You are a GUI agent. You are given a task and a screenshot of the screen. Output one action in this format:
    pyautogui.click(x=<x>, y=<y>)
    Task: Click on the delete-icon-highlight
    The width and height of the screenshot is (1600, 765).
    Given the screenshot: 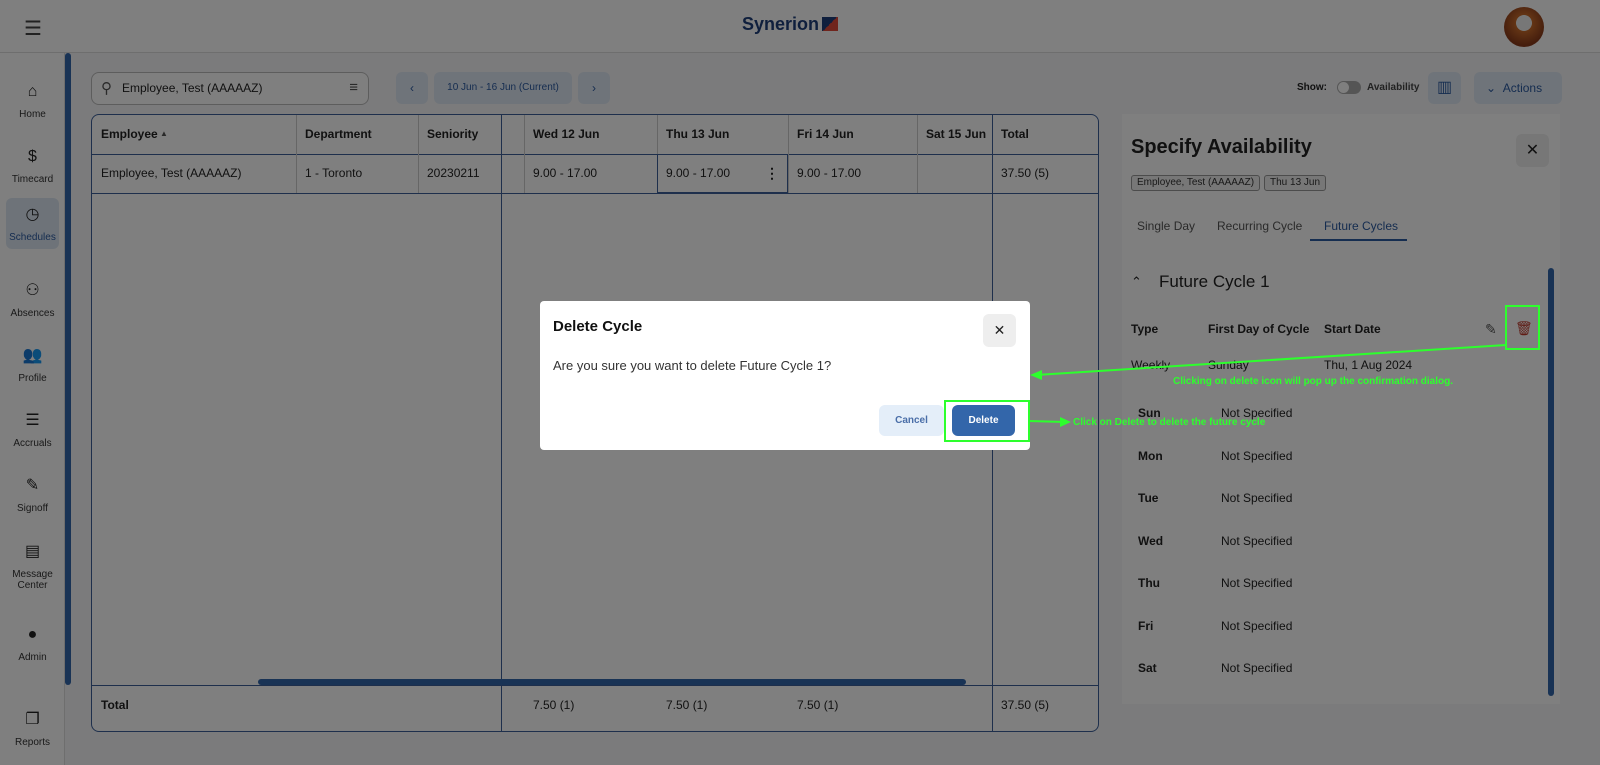 What is the action you would take?
    pyautogui.click(x=1522, y=327)
    